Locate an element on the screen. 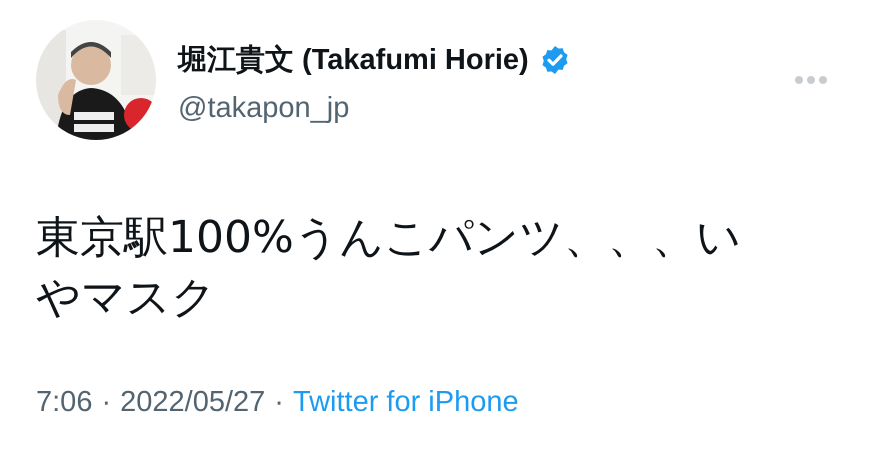 Image resolution: width=870 pixels, height=462 pixels. author-handle: @takapon_jp is located at coordinates (374, 108).